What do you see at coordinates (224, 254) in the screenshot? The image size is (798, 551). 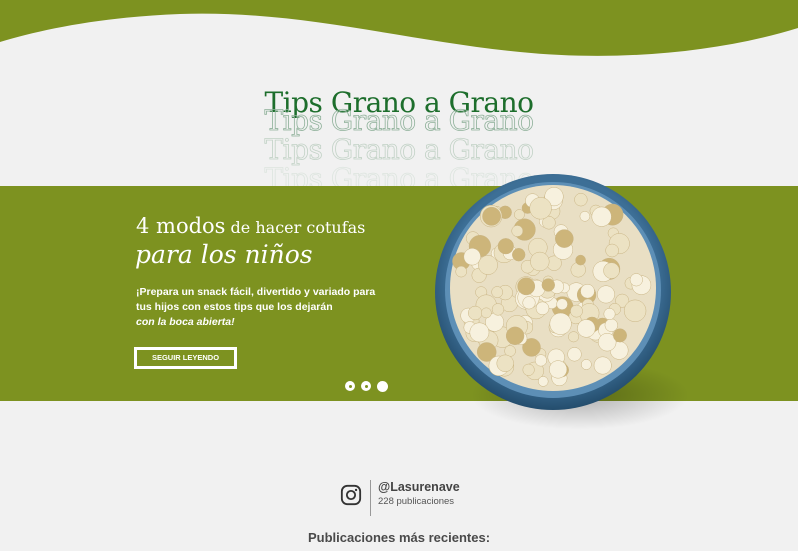 I see `hero-headline-line2: para los niños` at bounding box center [224, 254].